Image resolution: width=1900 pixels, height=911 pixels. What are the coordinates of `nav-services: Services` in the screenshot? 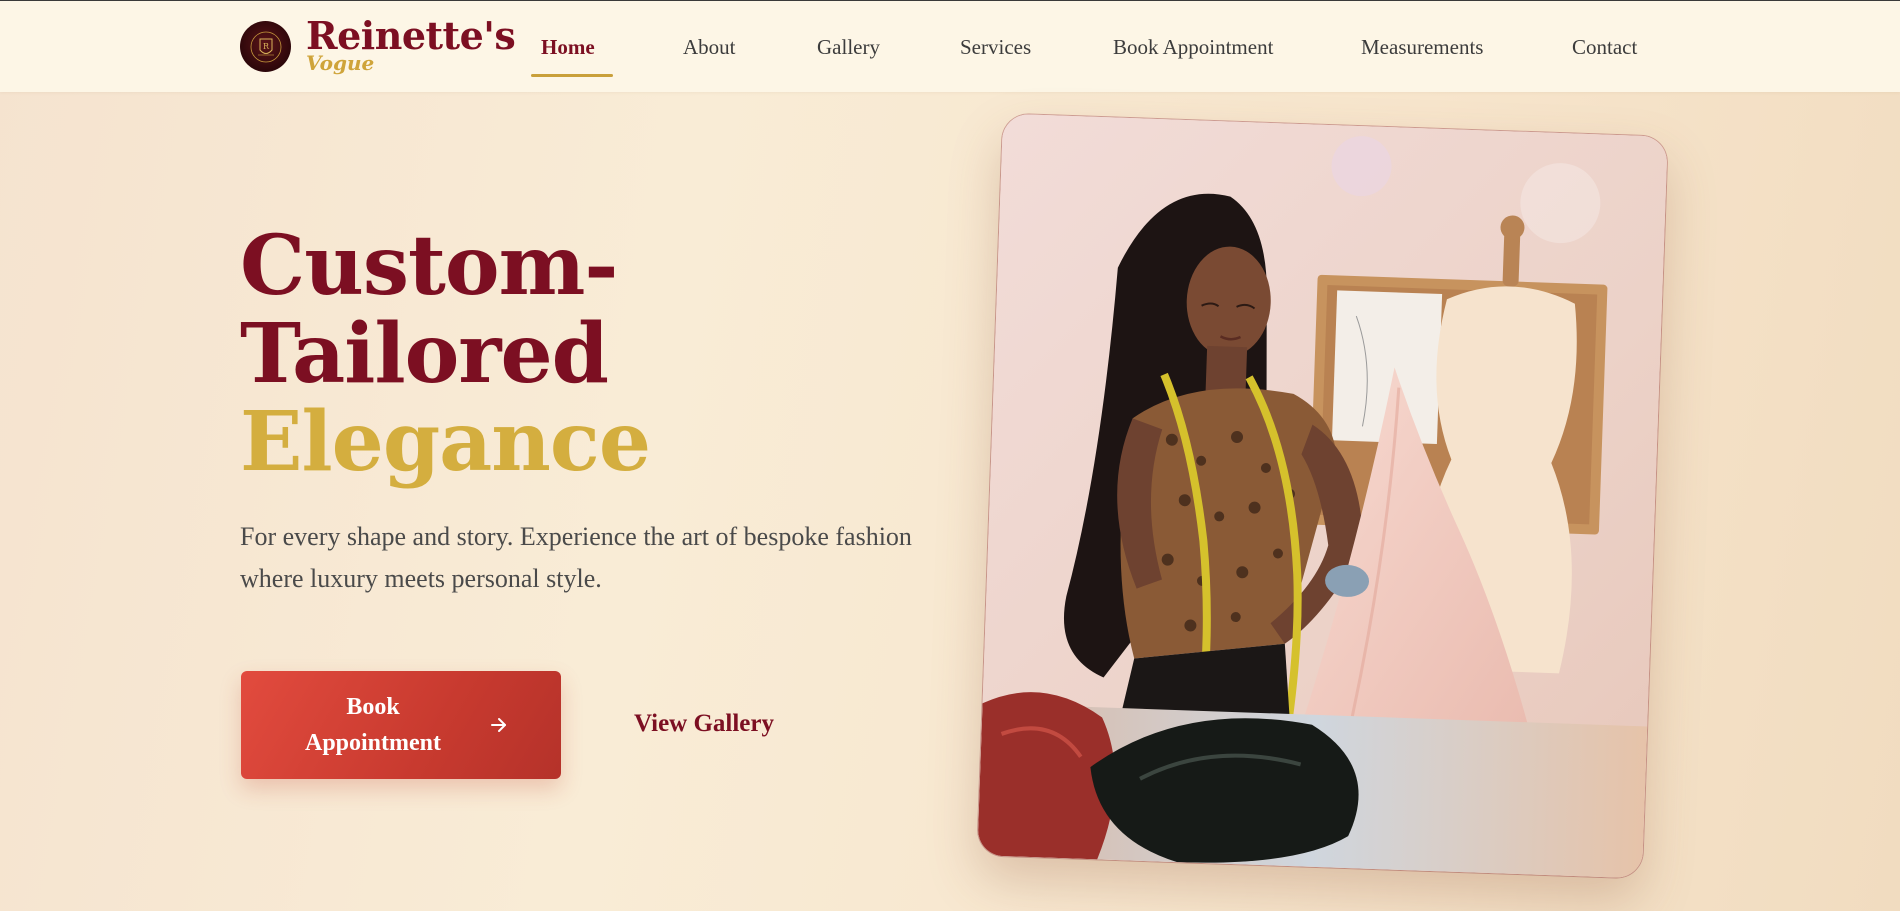 It's located at (995, 47).